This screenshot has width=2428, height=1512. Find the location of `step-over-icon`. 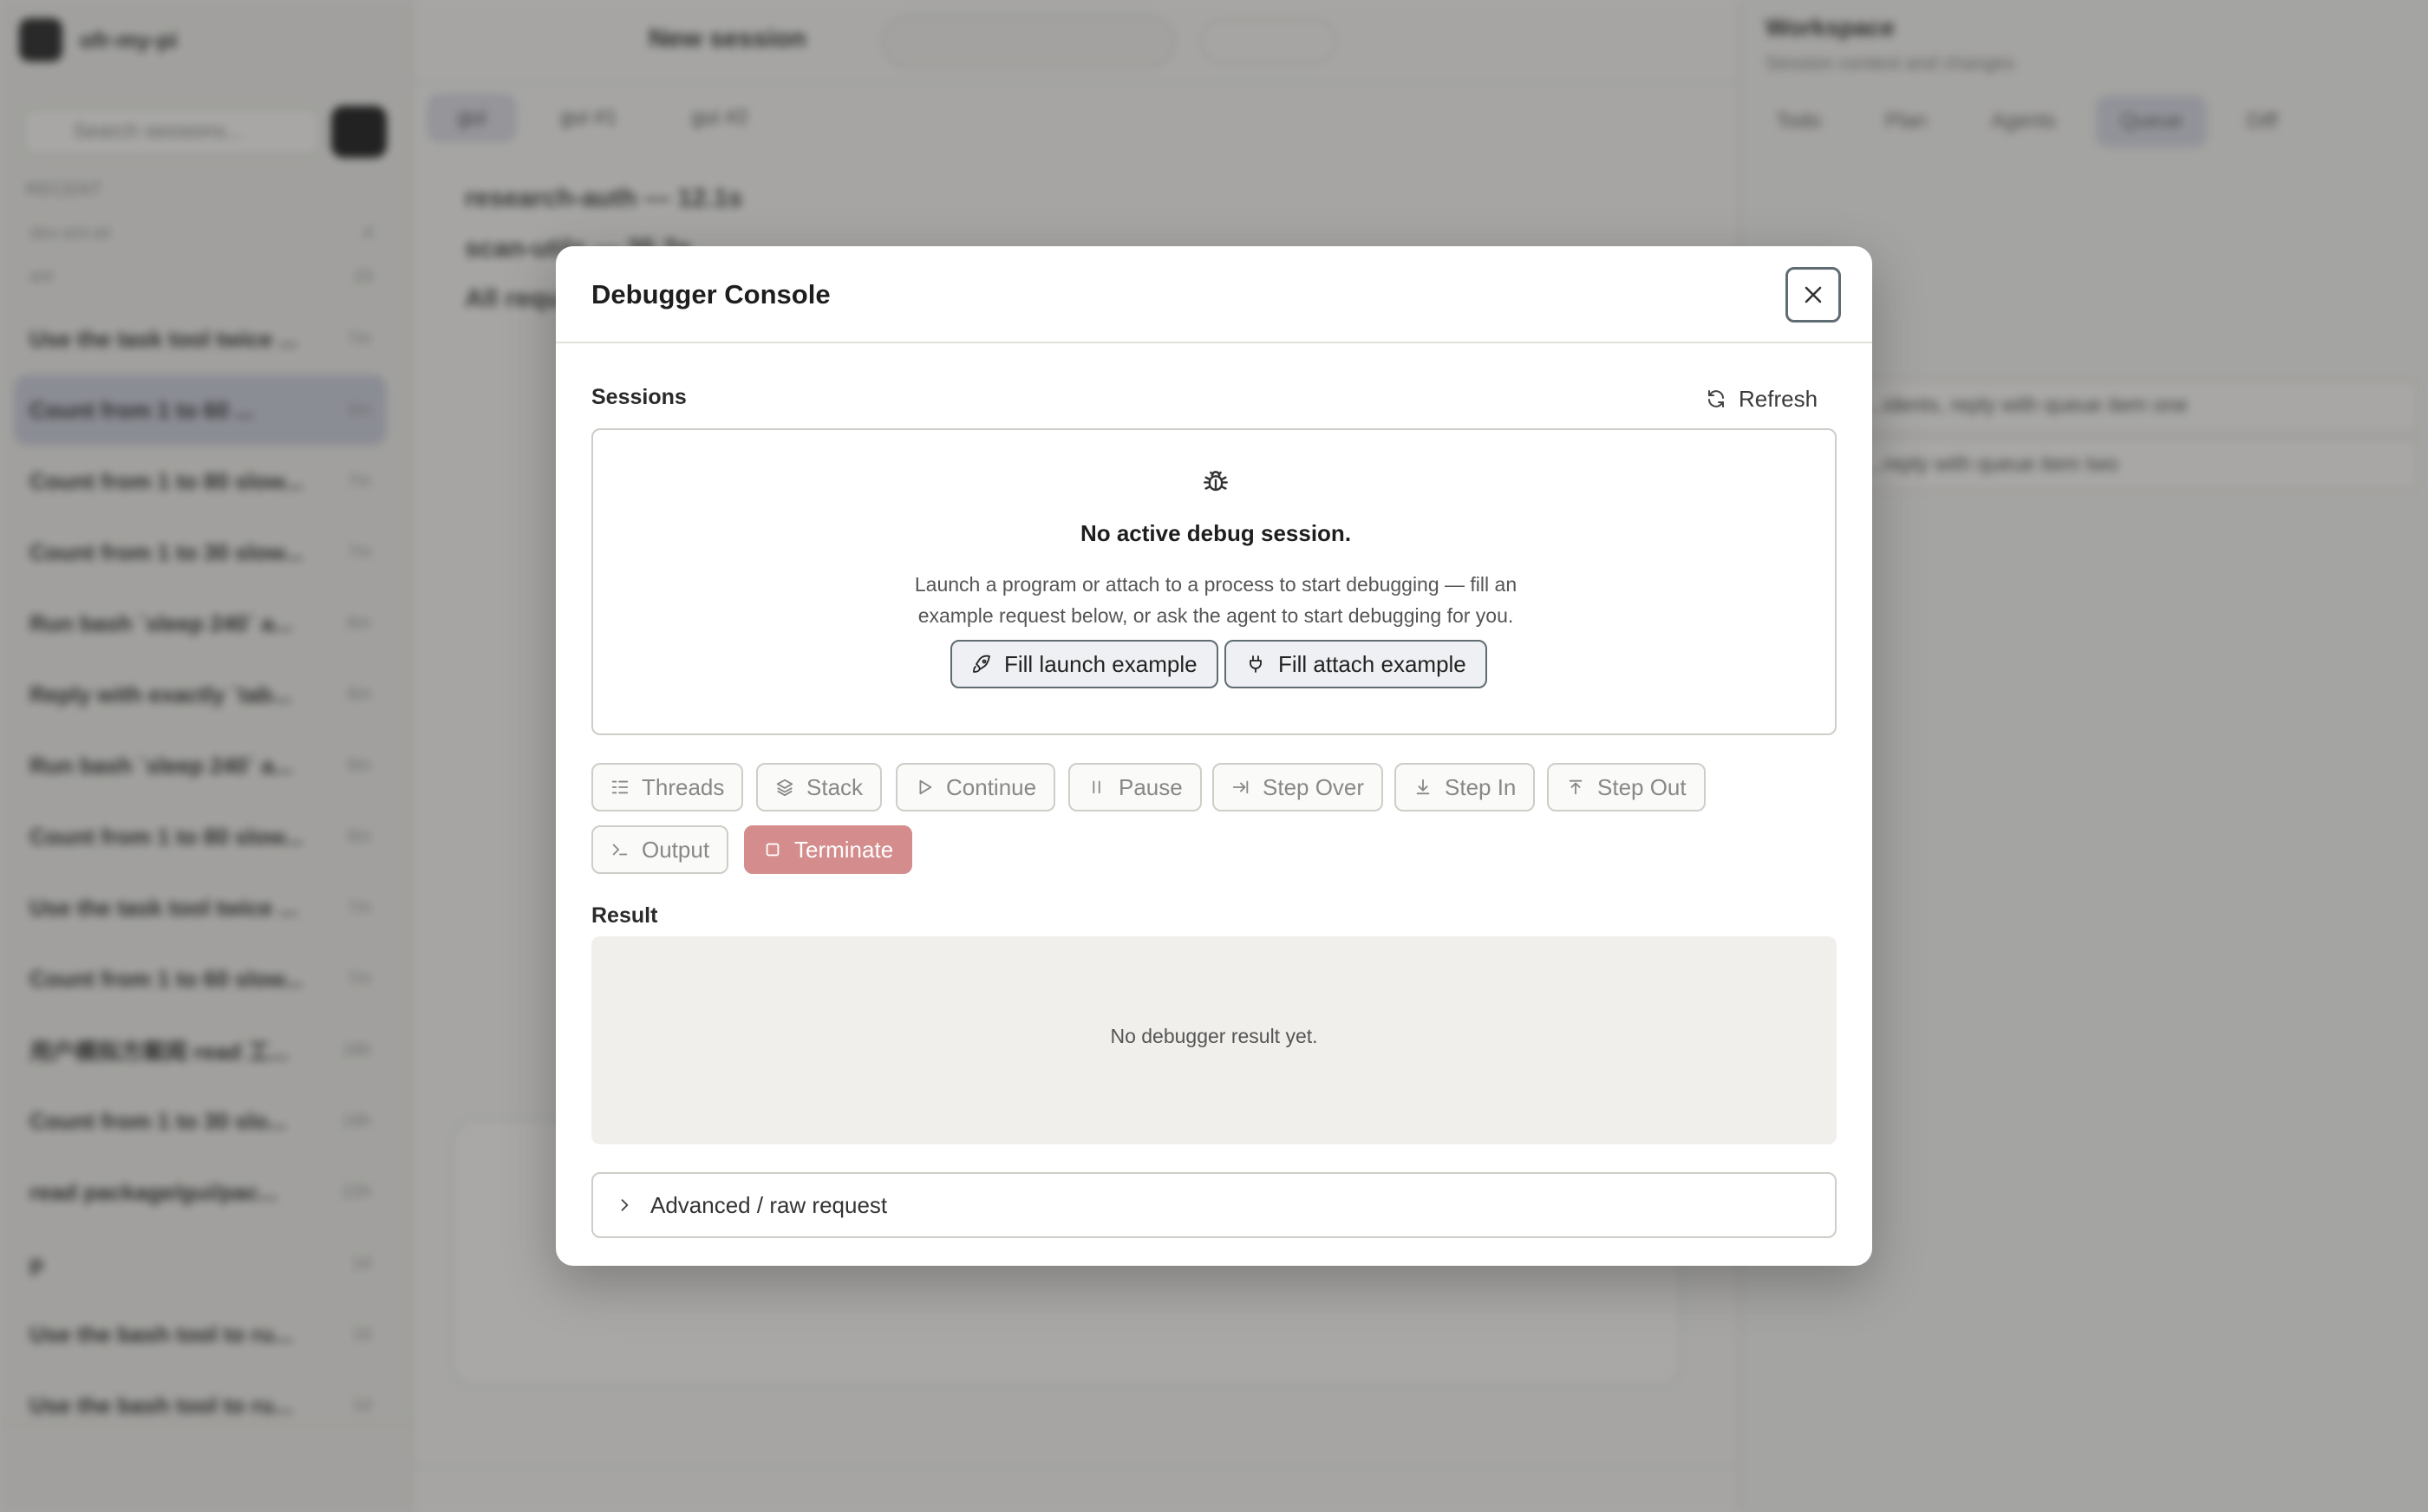

step-over-icon is located at coordinates (1240, 787).